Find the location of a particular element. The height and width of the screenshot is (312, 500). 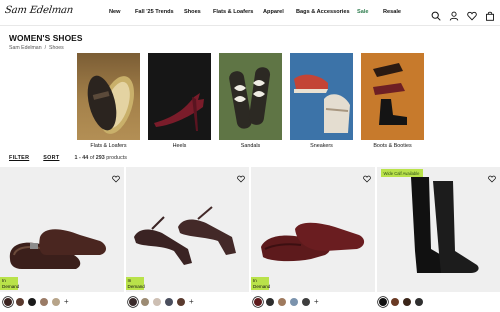

color-swatches is located at coordinates (401, 302).